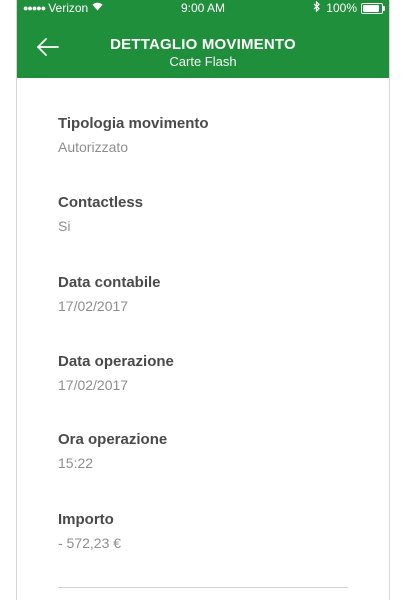  What do you see at coordinates (203, 44) in the screenshot?
I see `page-title: DETTAGLIO MOVIMENTO` at bounding box center [203, 44].